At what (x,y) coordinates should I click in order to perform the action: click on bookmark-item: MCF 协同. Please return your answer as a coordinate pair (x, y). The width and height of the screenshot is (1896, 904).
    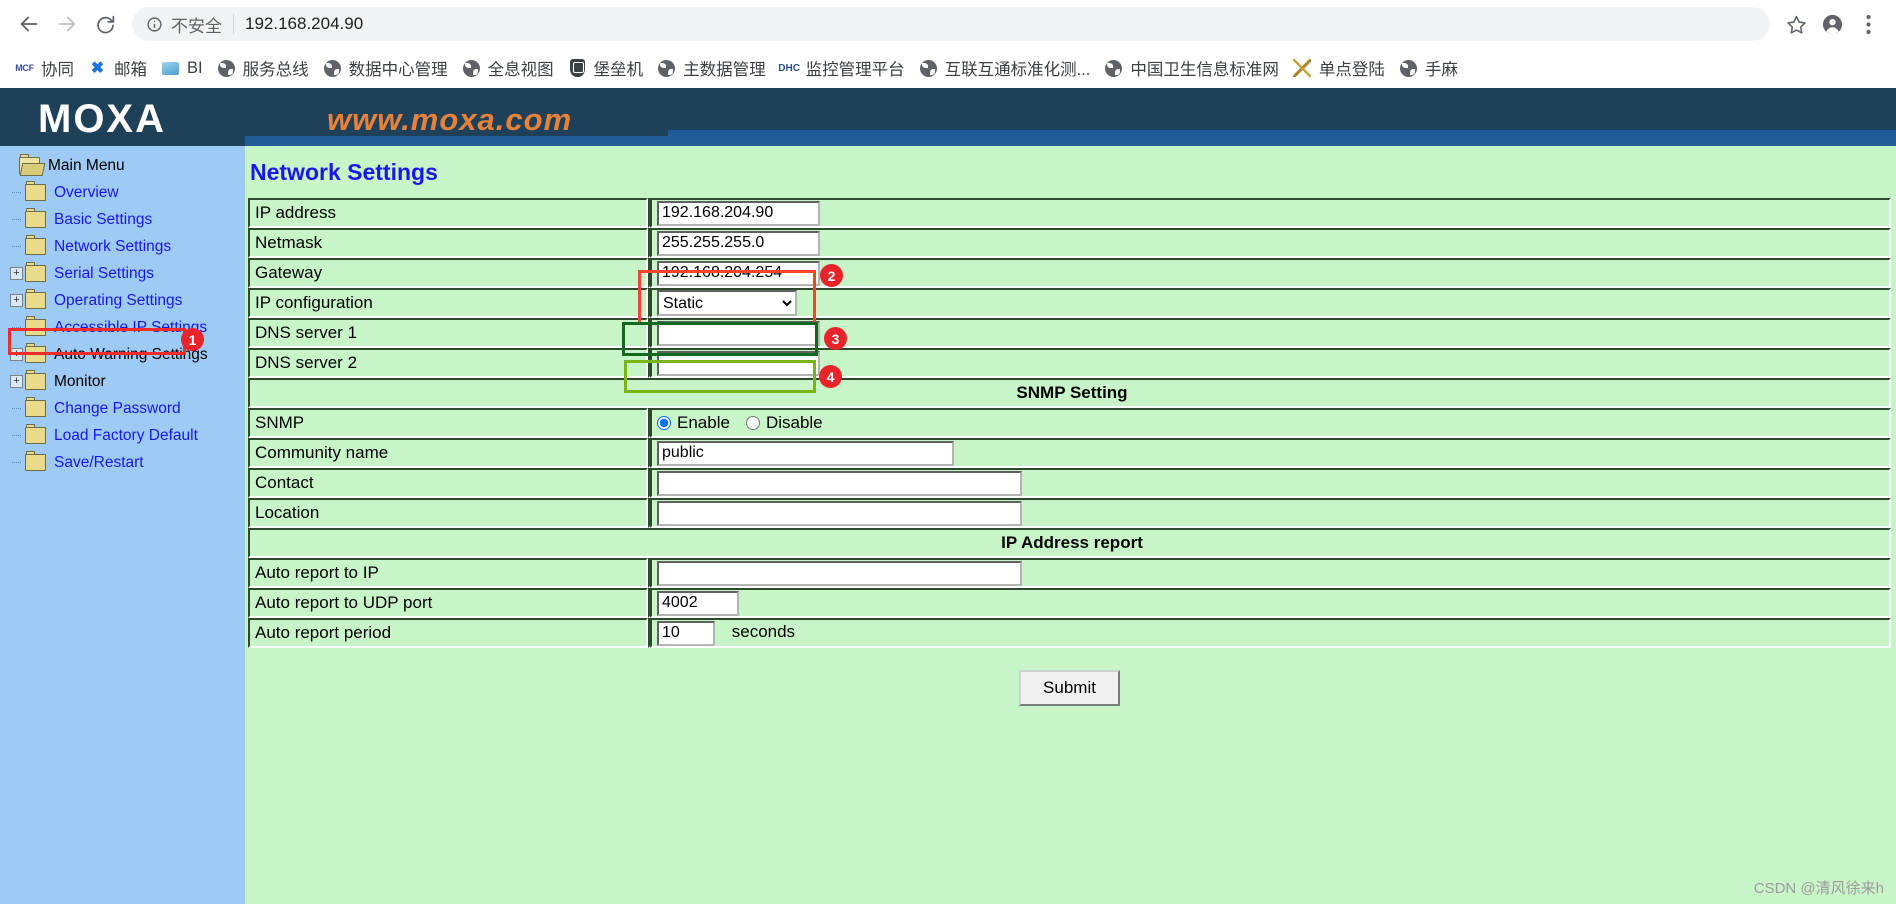
    Looking at the image, I should click on (44, 68).